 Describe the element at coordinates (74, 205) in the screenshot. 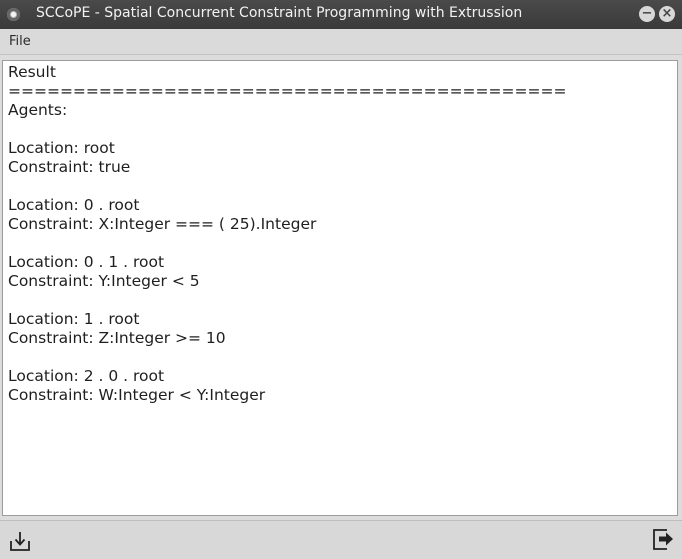

I see `result-line: Location: 0 . root` at that location.